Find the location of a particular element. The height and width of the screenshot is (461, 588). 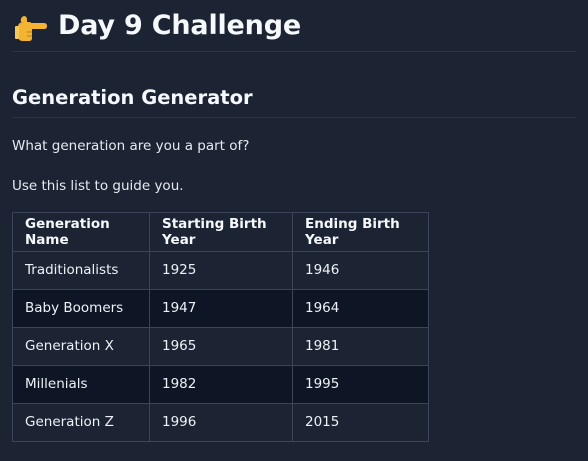

guide-paragraph: Use this list to guide you. is located at coordinates (98, 185).